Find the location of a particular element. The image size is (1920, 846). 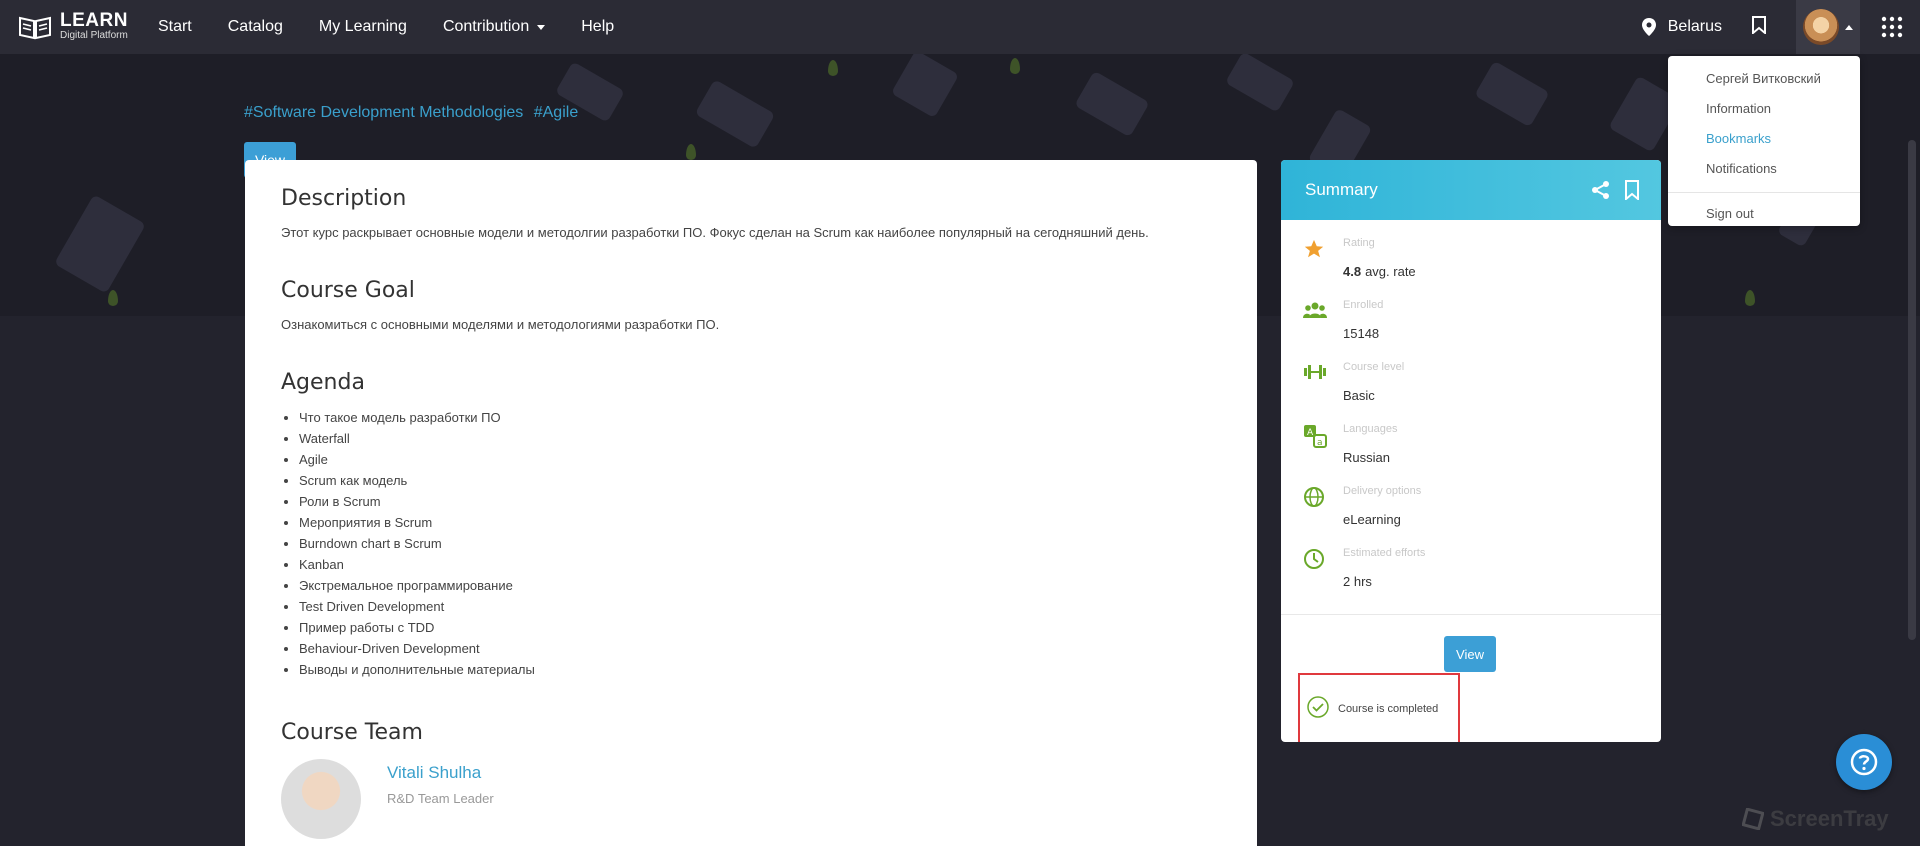

users-icon is located at coordinates (1315, 312).